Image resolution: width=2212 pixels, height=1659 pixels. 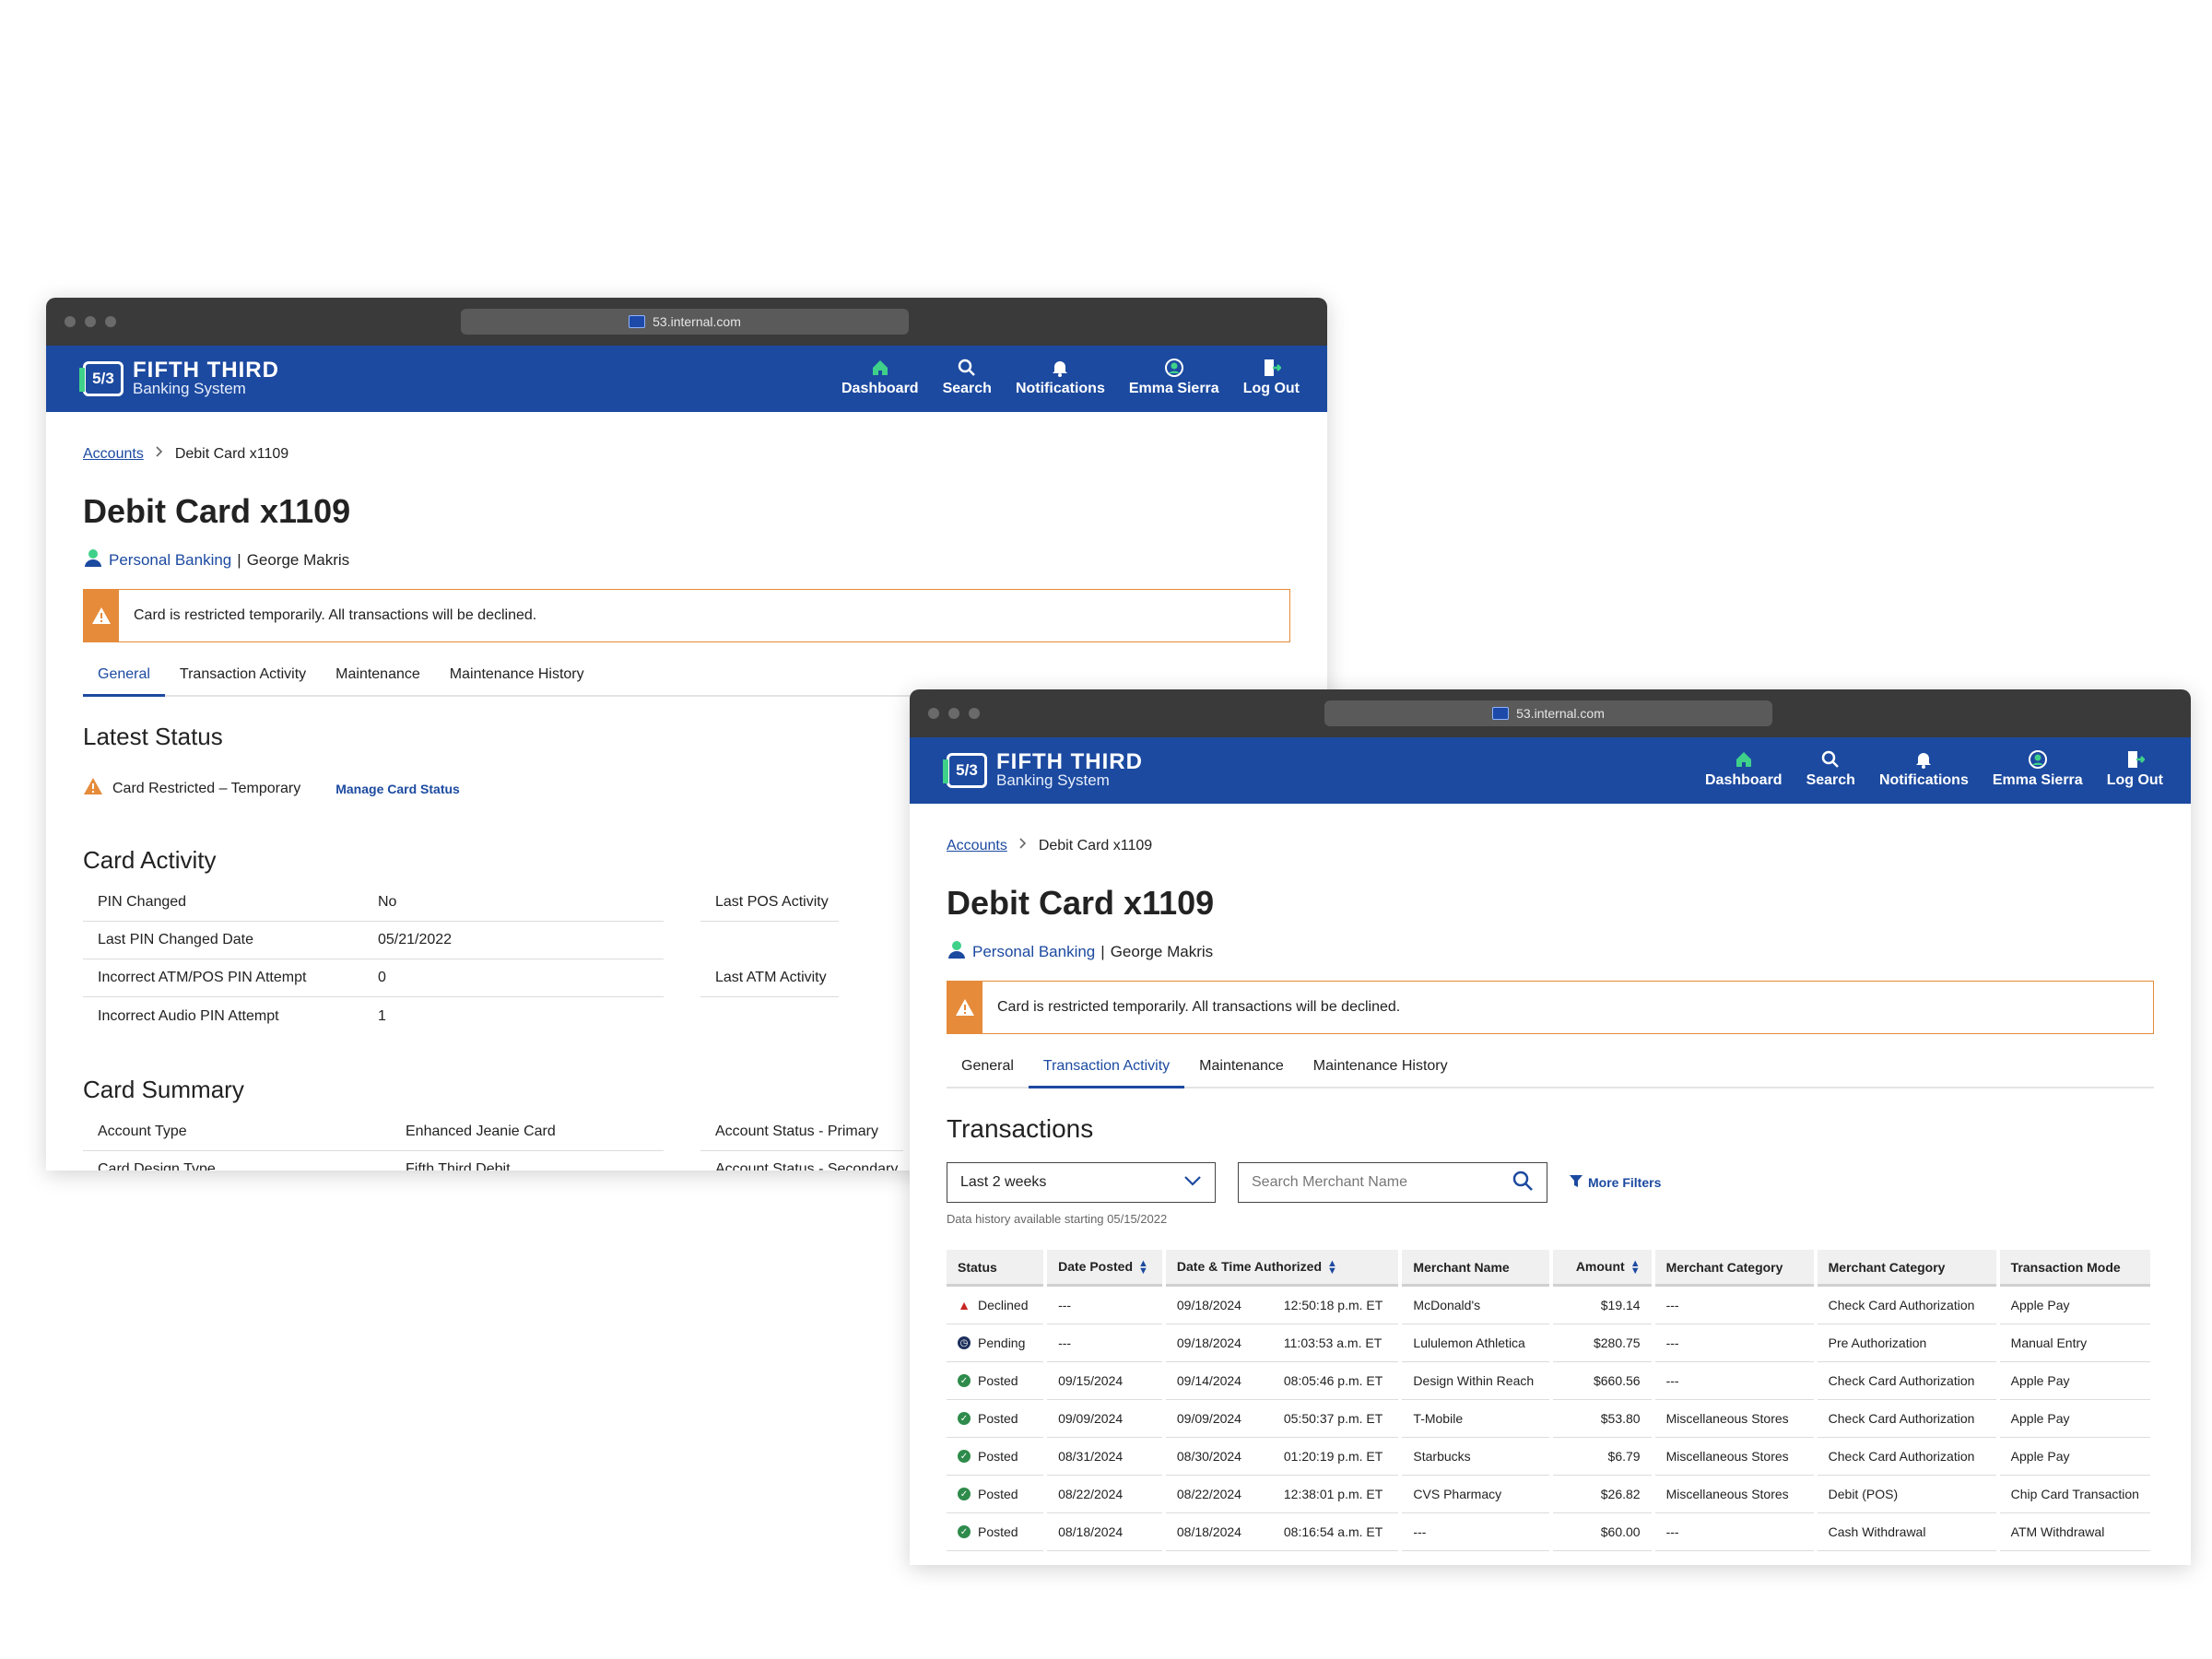 What do you see at coordinates (1208, 1494) in the screenshot?
I see `auth-date: 08/22/2024` at bounding box center [1208, 1494].